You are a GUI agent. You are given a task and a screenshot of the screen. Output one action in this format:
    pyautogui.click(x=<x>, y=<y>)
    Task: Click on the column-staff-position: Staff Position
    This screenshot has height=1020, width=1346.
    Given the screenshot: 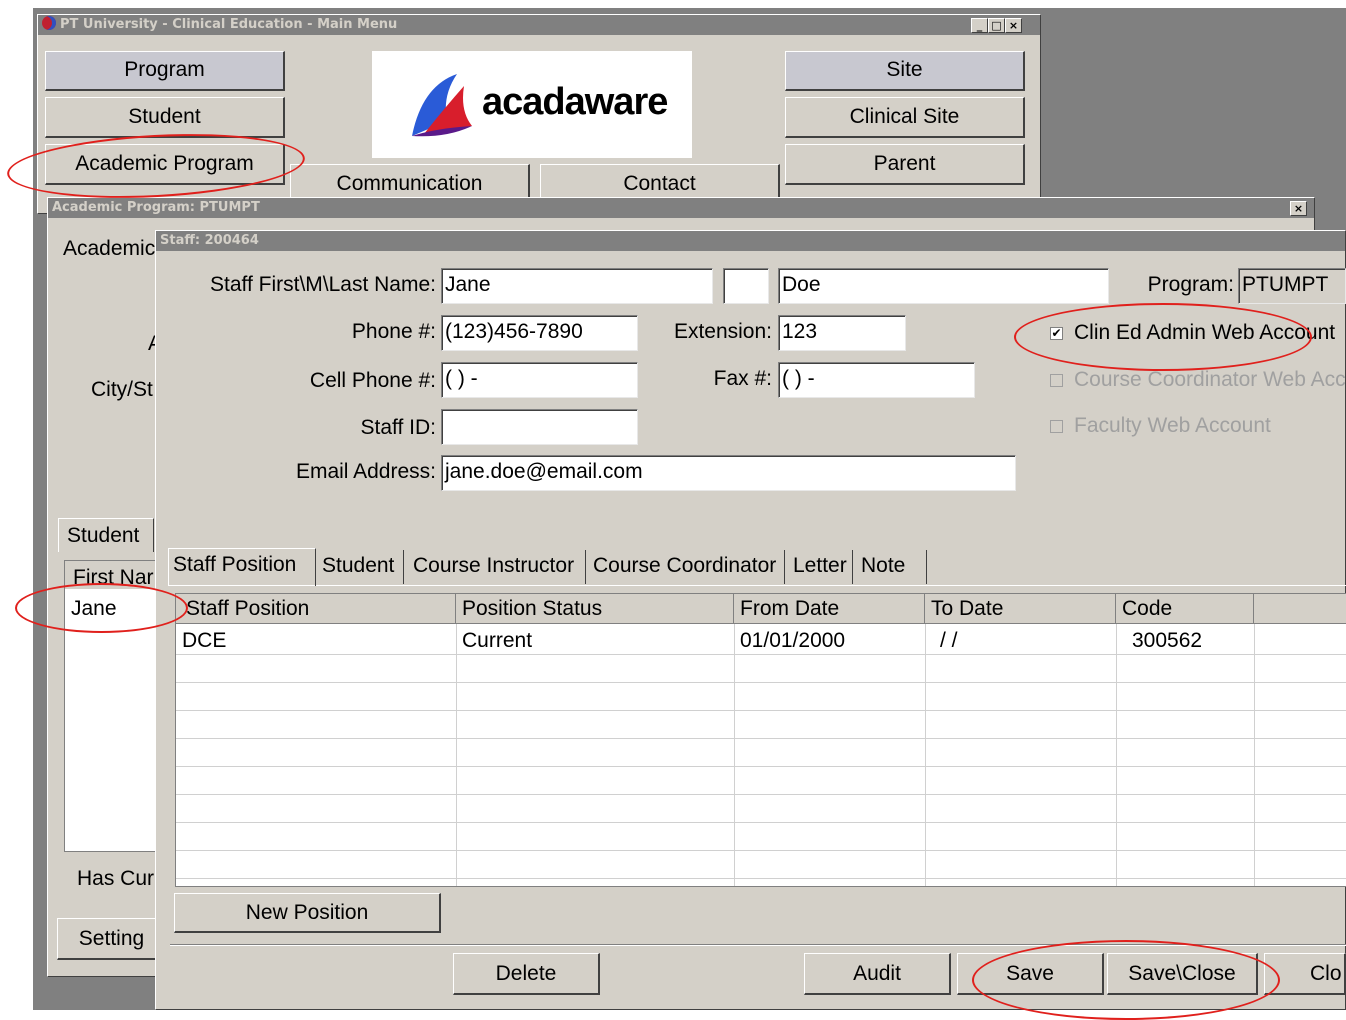 What is the action you would take?
    pyautogui.click(x=316, y=609)
    